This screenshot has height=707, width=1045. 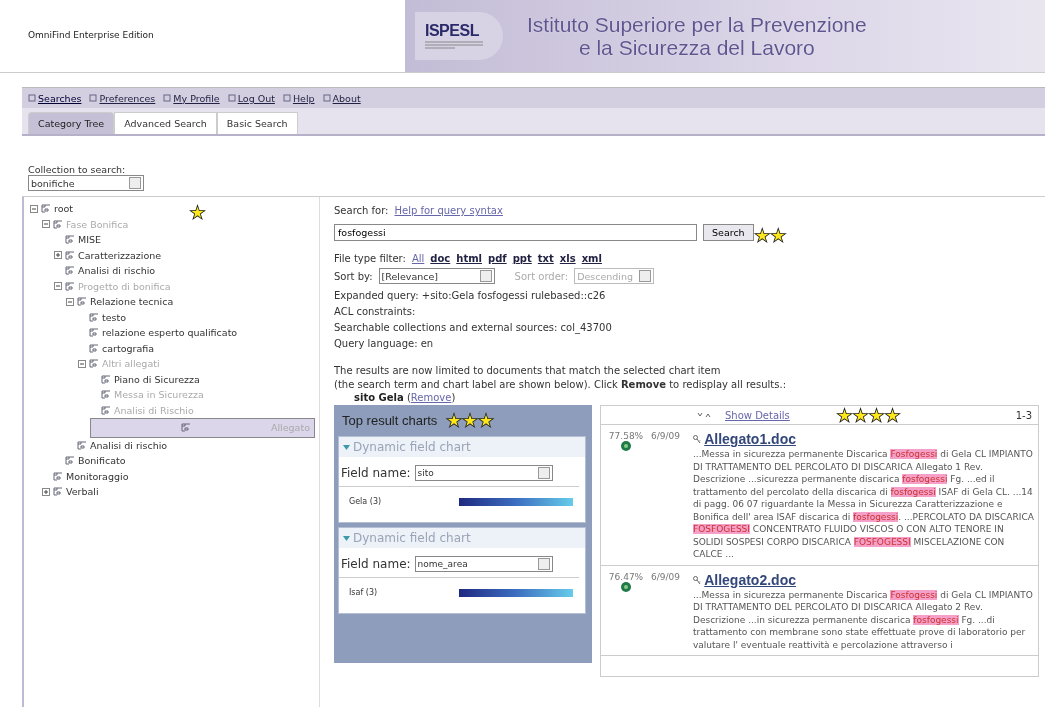 I want to click on search-button: Search, so click(x=728, y=232).